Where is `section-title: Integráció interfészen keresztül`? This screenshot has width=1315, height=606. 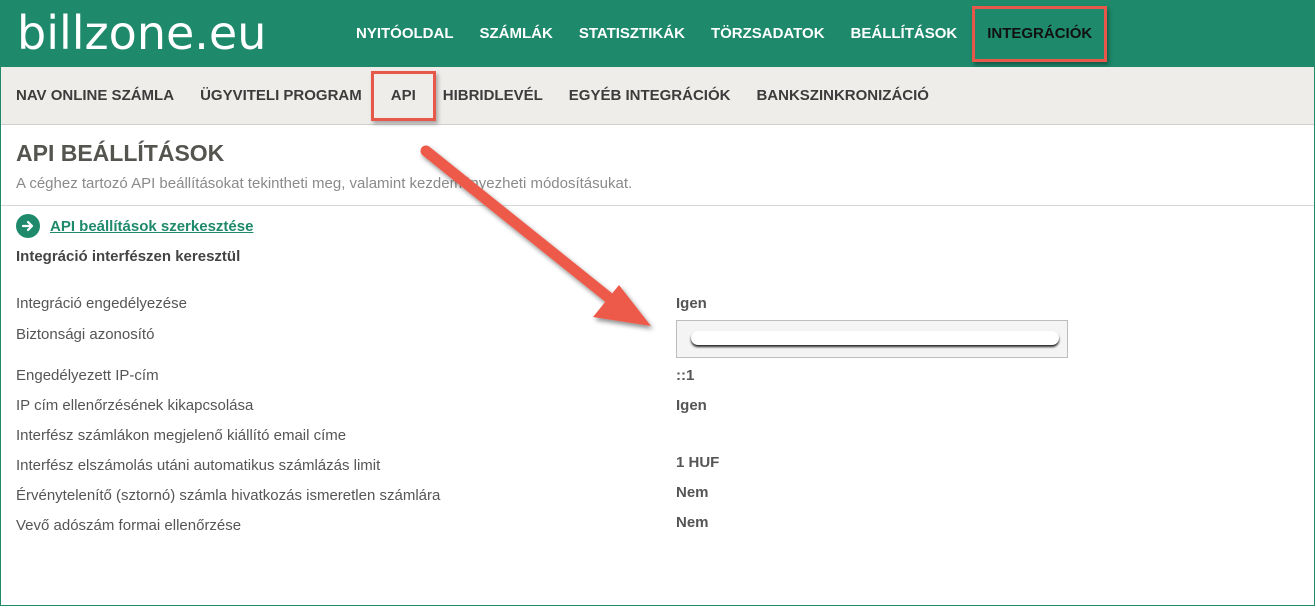
section-title: Integráció interfészen keresztül is located at coordinates (128, 256).